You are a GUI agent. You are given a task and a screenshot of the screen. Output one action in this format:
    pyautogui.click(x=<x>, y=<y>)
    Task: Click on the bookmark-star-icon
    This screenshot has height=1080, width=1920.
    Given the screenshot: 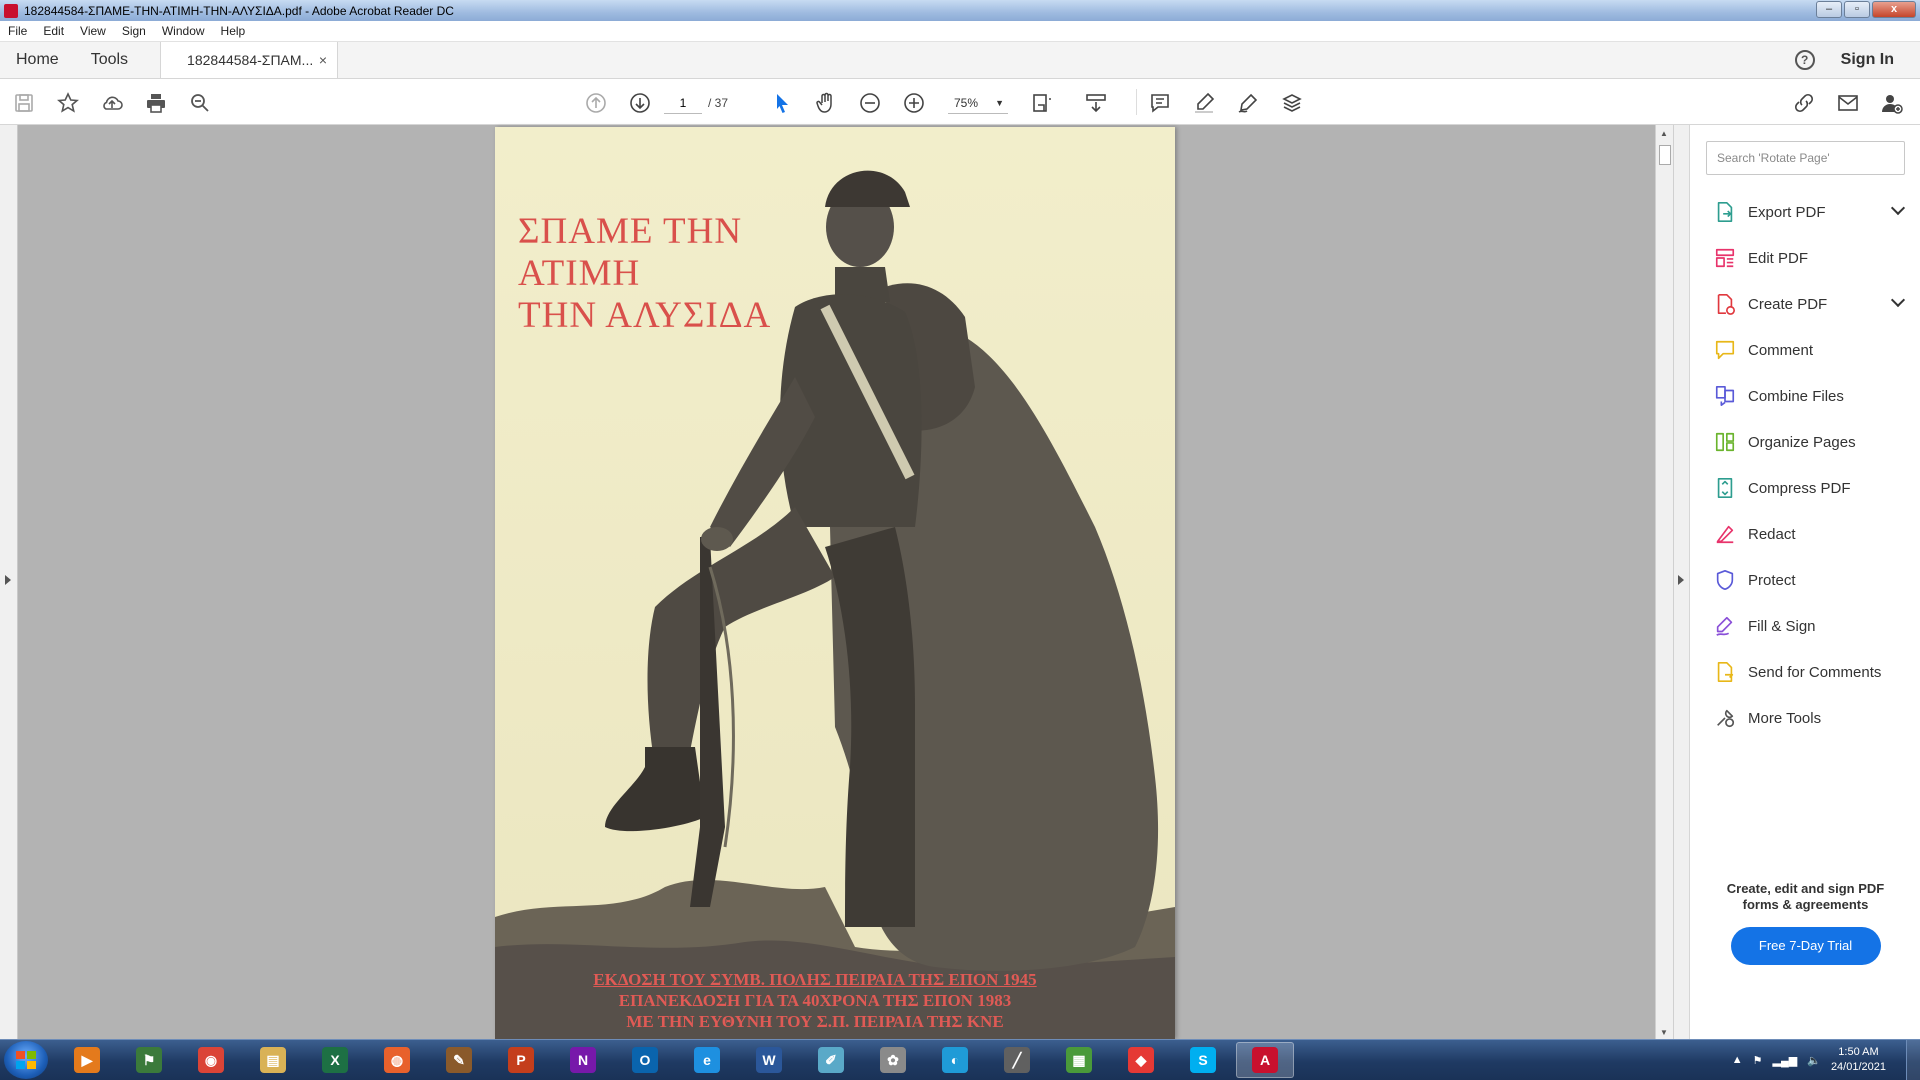 What is the action you would take?
    pyautogui.click(x=68, y=103)
    